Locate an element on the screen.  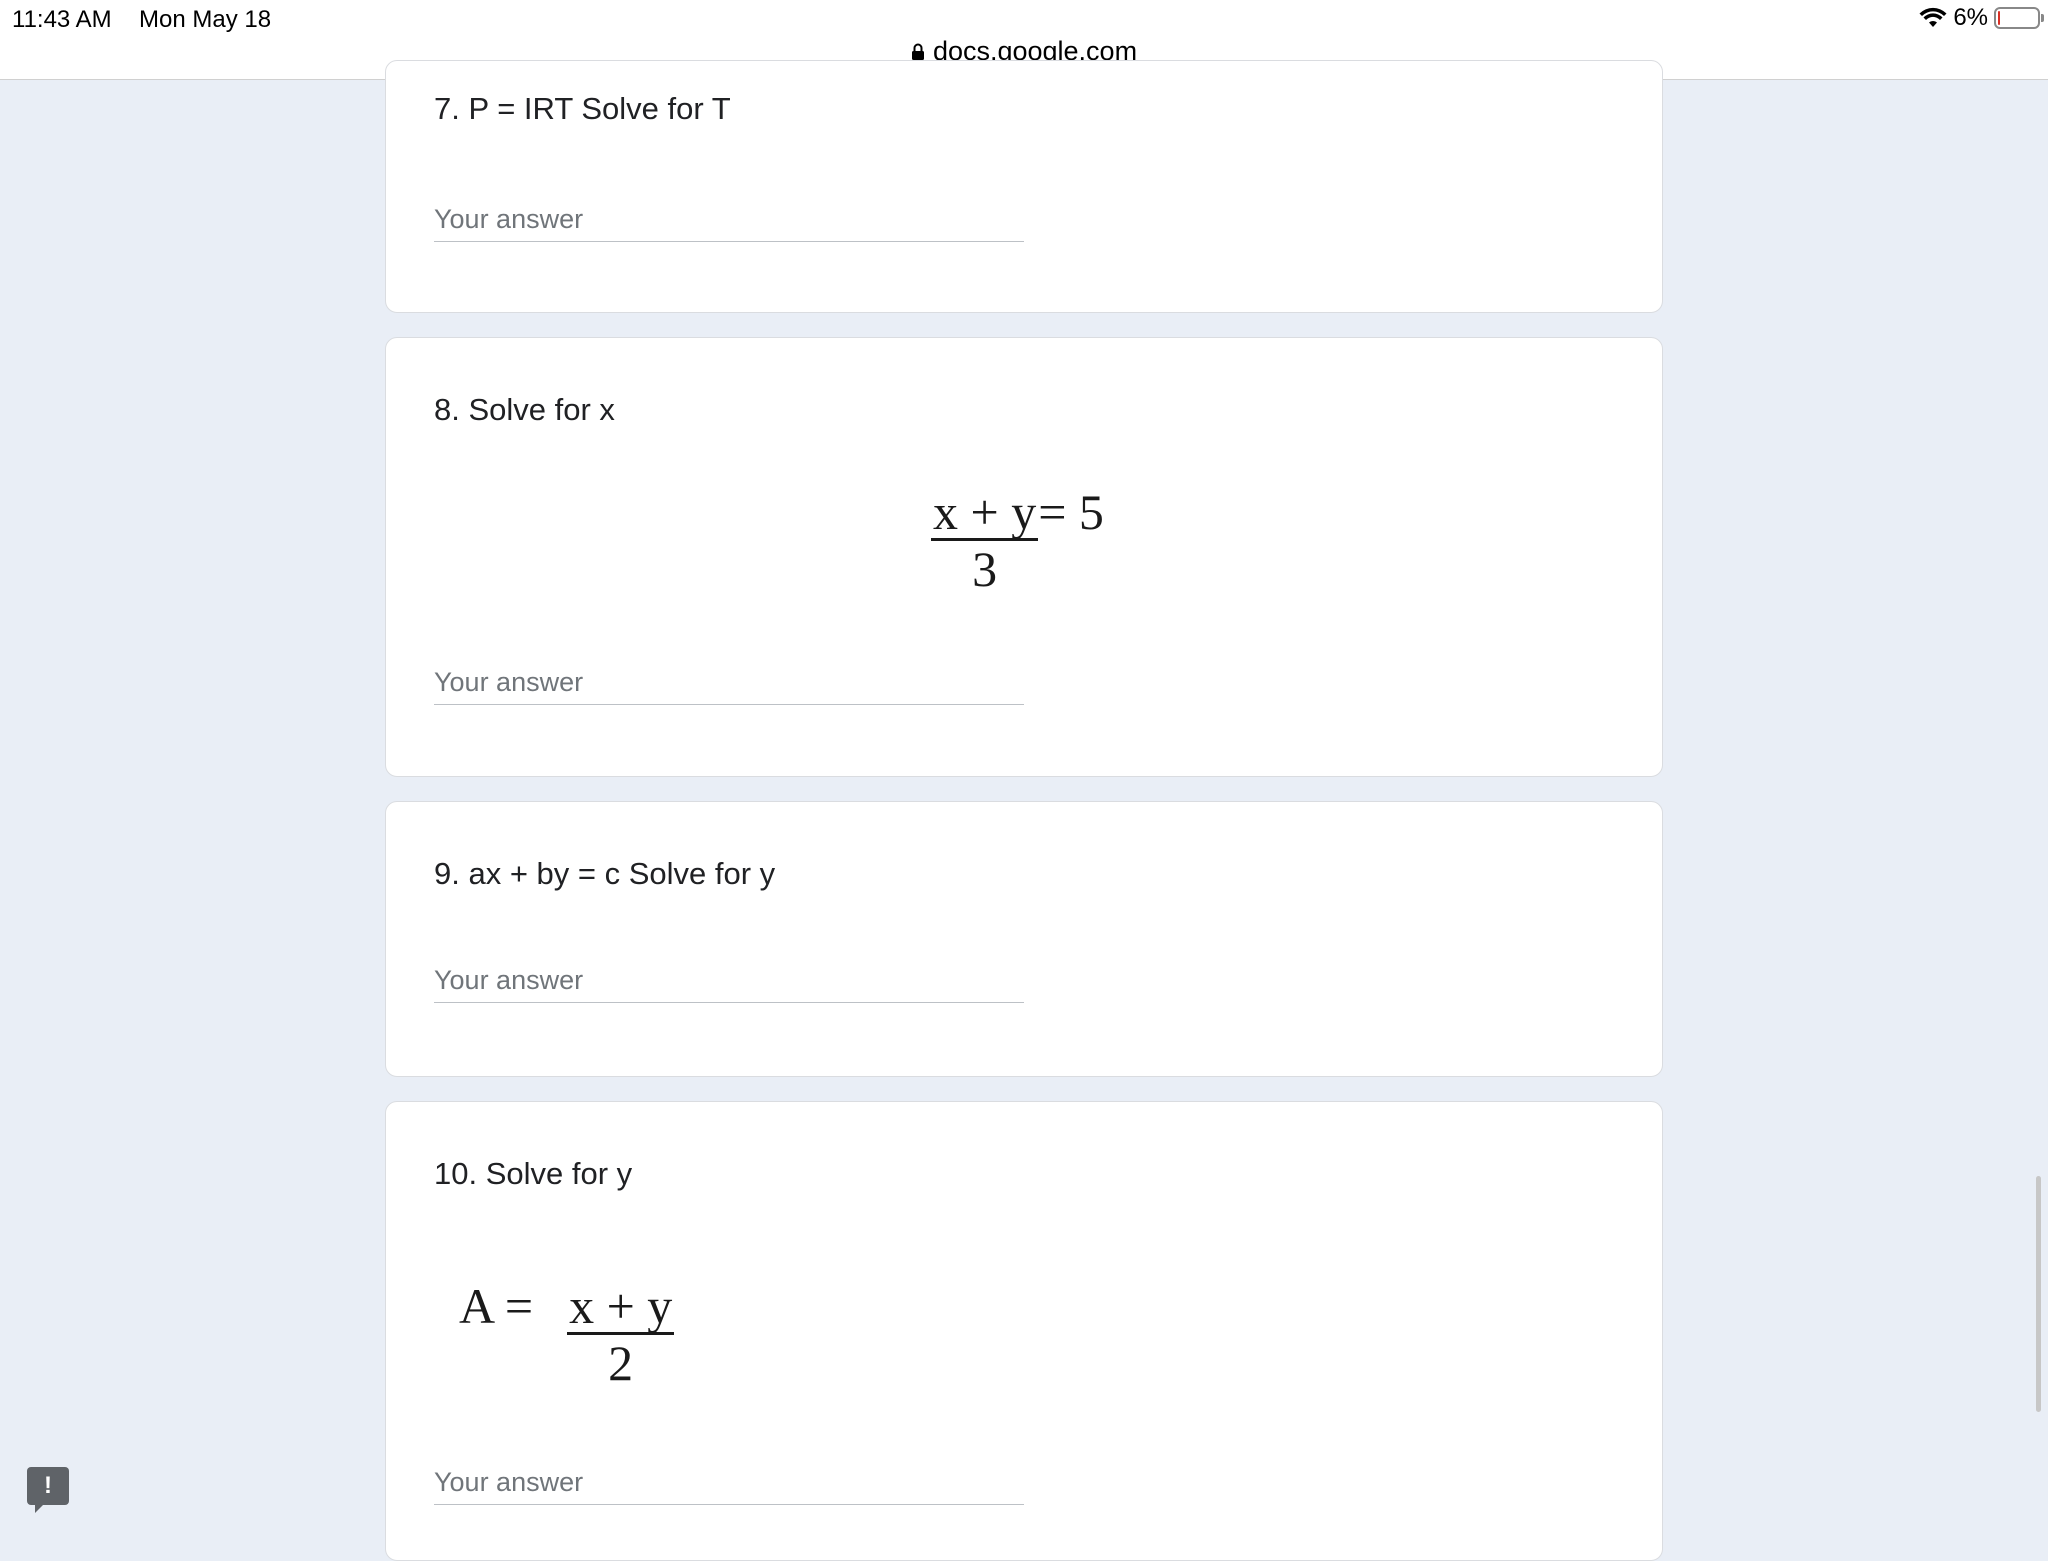
question-title-10: 10. Solve for y is located at coordinates (533, 1173).